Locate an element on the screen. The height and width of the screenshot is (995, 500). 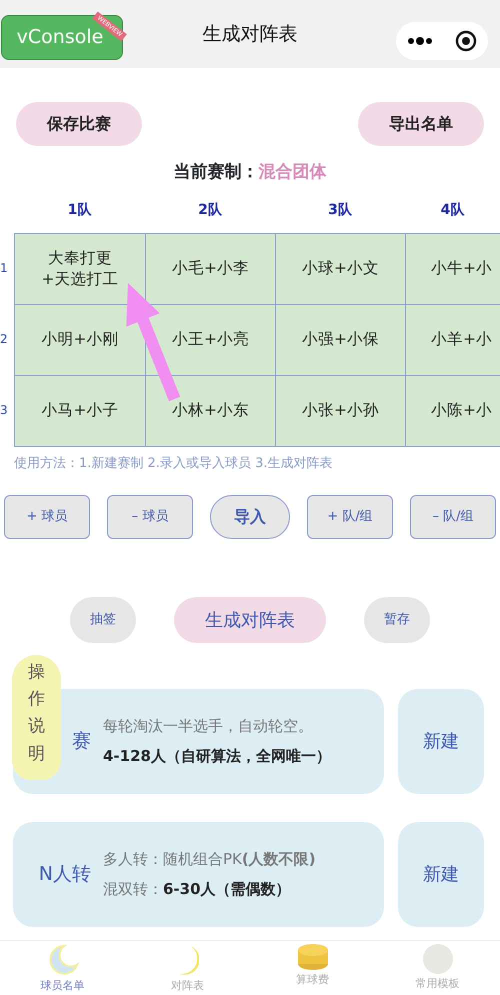
action-button: 抽签 is located at coordinates (103, 620).